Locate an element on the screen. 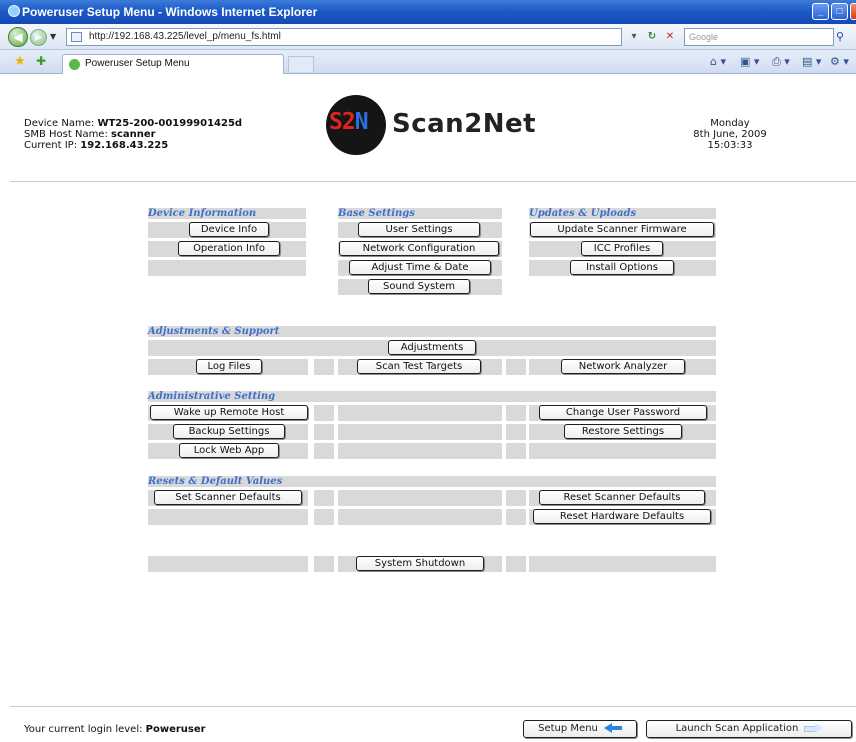 This screenshot has height=742, width=856. smb-host-label: SMB Host Name: is located at coordinates (66, 134).